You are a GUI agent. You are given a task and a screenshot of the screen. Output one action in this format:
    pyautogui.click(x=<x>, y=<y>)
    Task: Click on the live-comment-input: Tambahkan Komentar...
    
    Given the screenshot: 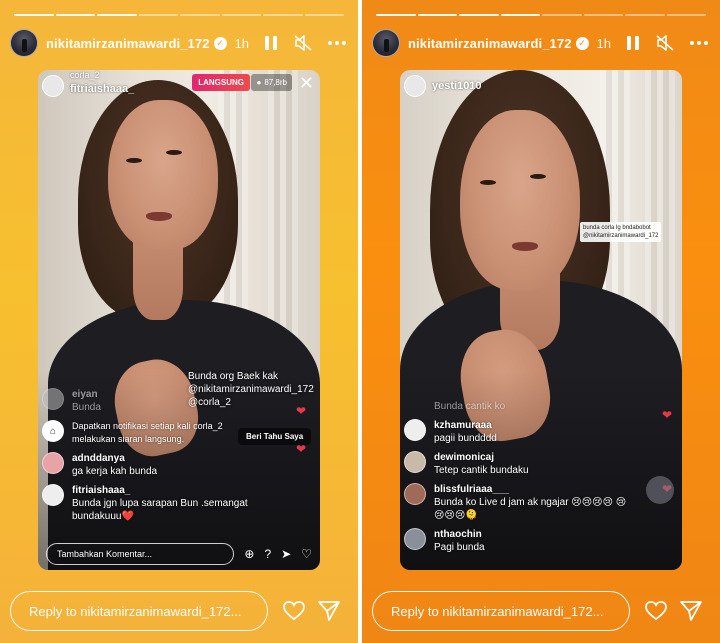 What is the action you would take?
    pyautogui.click(x=140, y=554)
    